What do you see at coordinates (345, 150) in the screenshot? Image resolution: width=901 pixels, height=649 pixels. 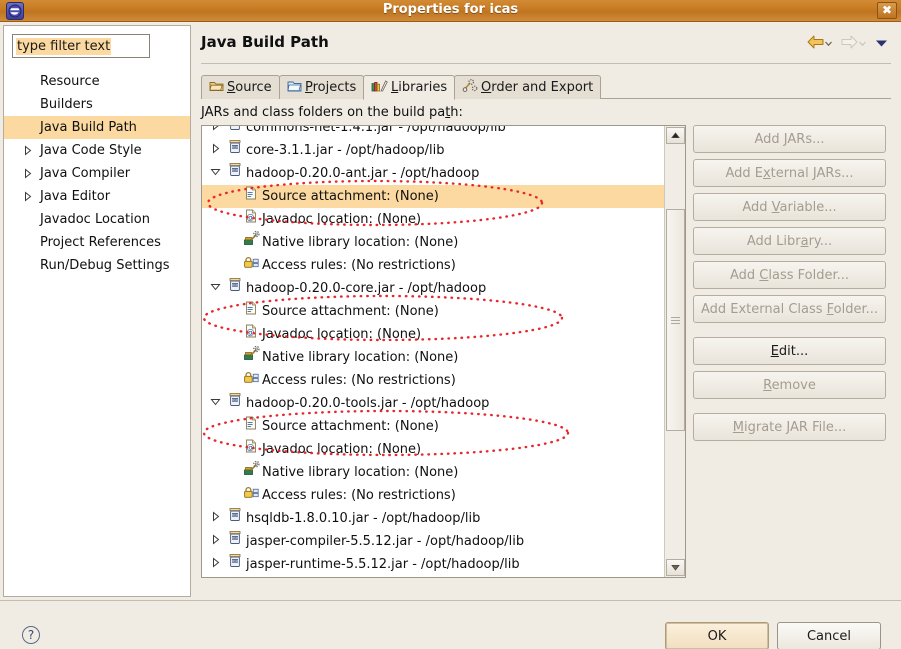 I see `tree-row-label: core-3.1.1.jar - /opt/hadoop/lib` at bounding box center [345, 150].